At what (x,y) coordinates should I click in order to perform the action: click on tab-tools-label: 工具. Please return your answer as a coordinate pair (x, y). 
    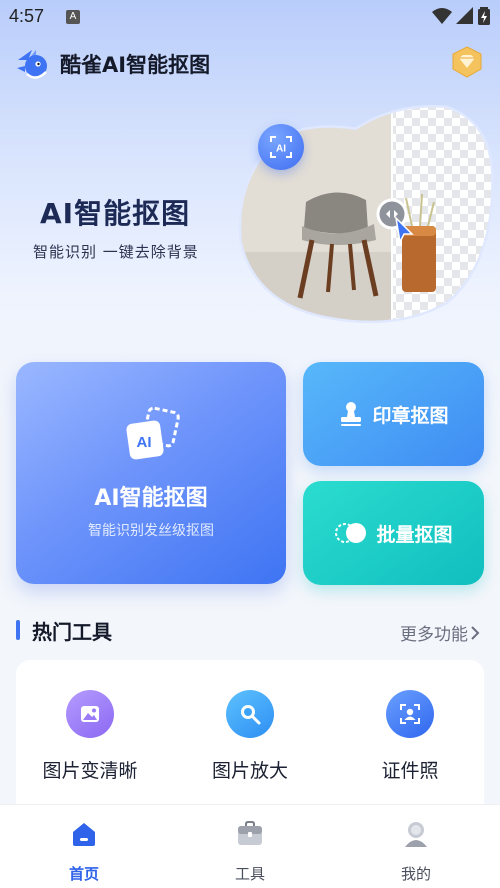
    Looking at the image, I should click on (249, 874).